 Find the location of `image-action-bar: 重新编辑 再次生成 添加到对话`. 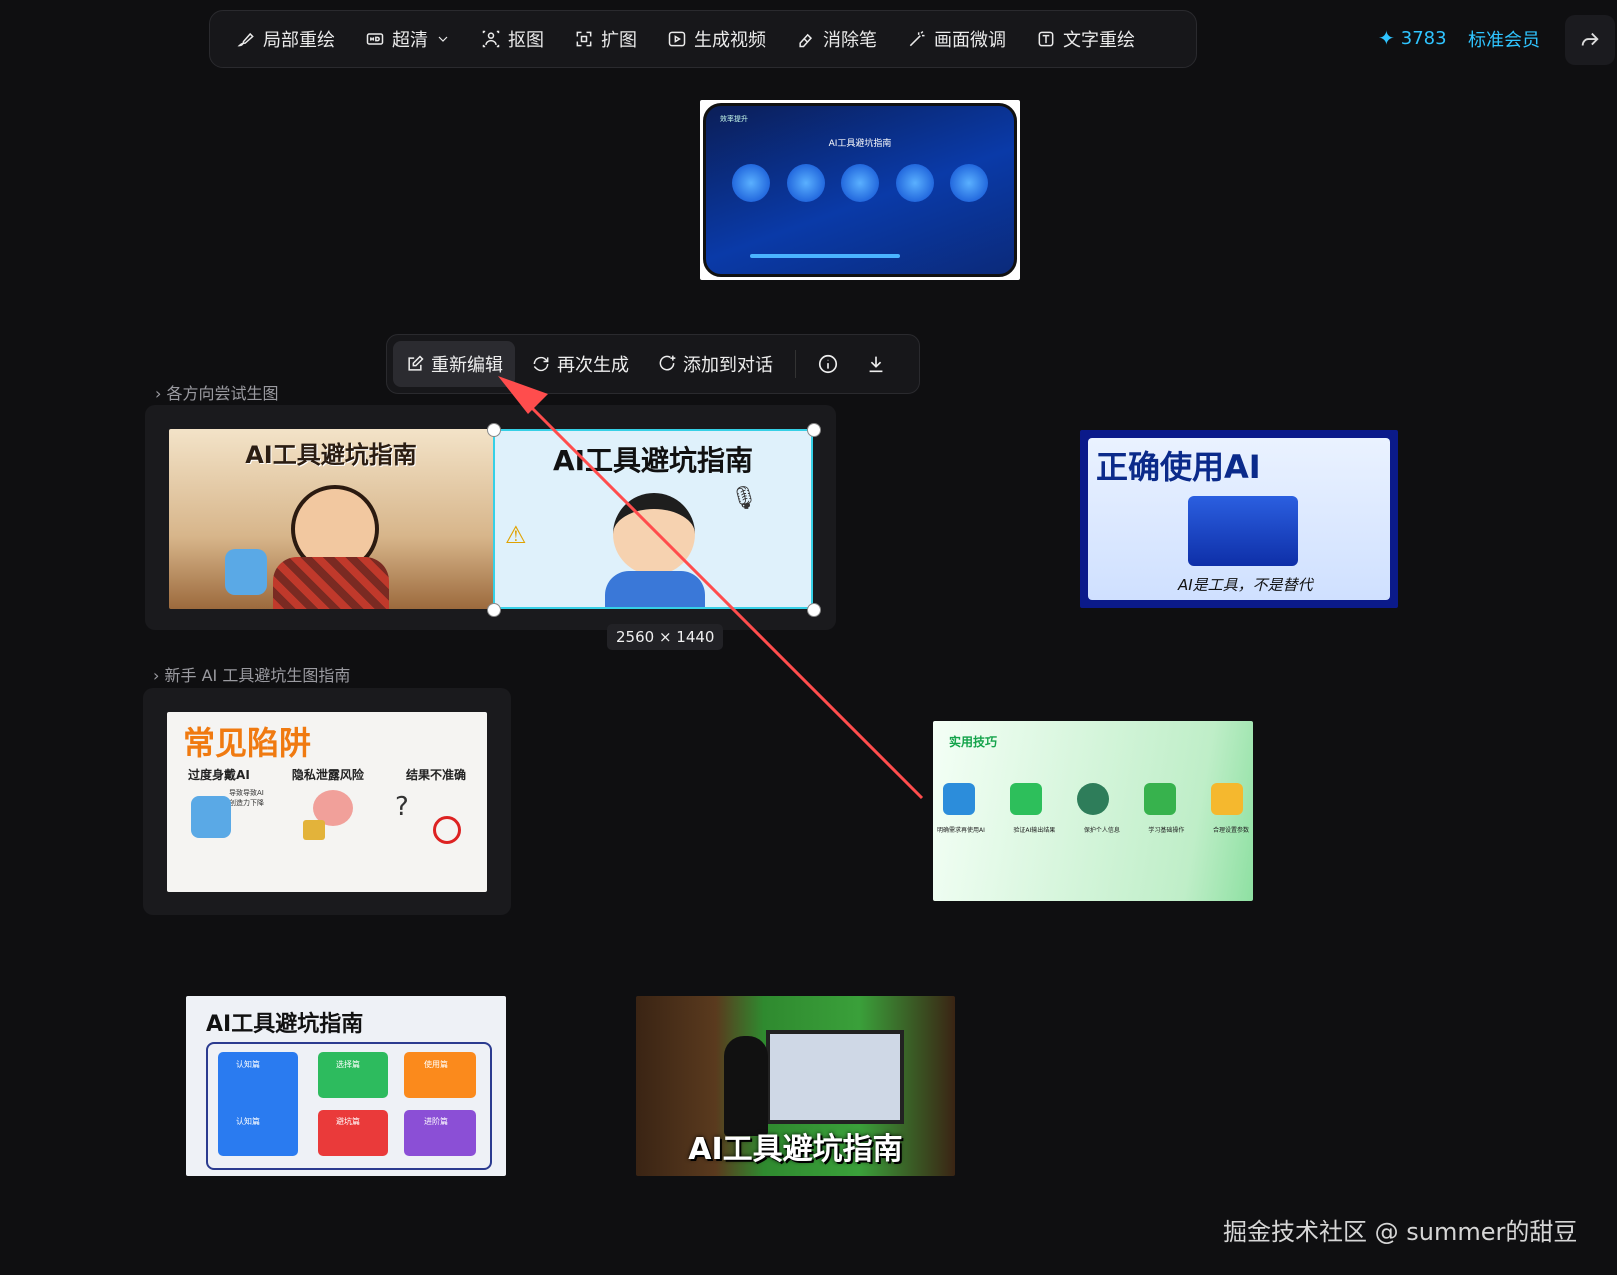

image-action-bar: 重新编辑 再次生成 添加到对话 is located at coordinates (653, 364).